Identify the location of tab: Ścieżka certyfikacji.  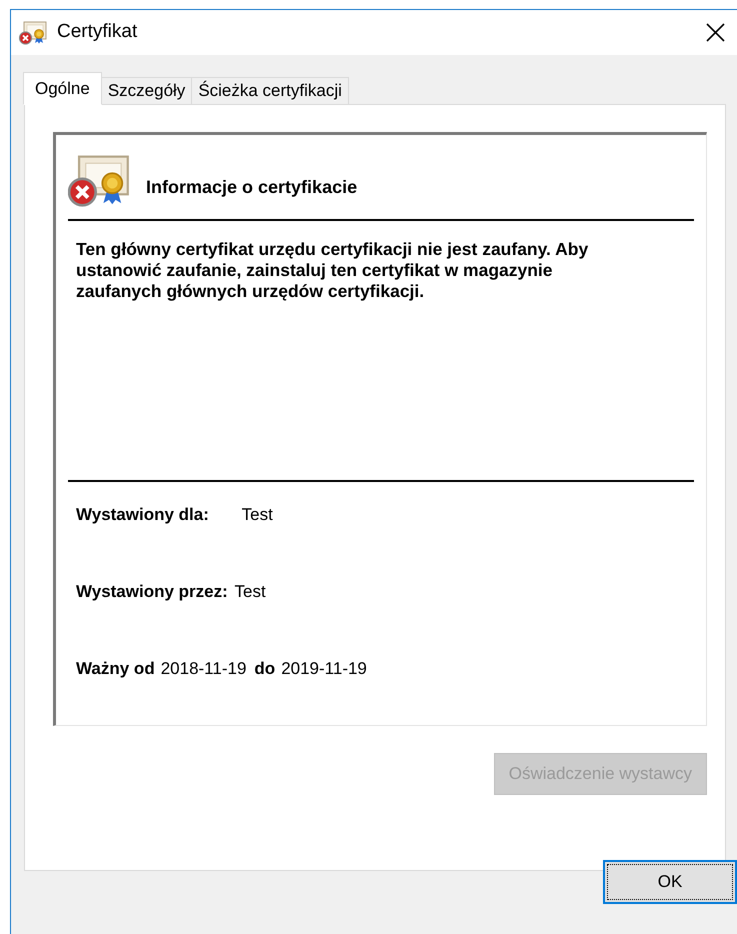
(270, 91).